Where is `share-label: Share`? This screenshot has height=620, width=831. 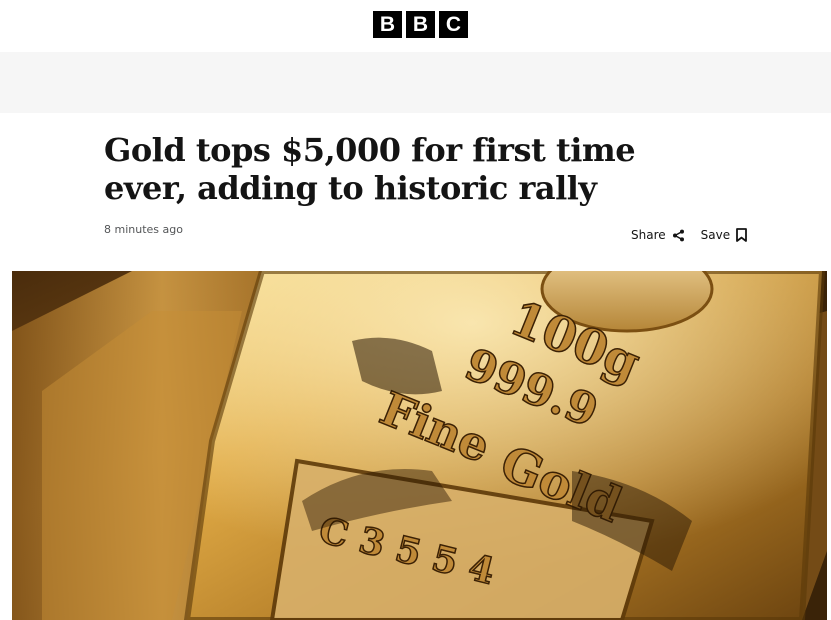
share-label: Share is located at coordinates (648, 235).